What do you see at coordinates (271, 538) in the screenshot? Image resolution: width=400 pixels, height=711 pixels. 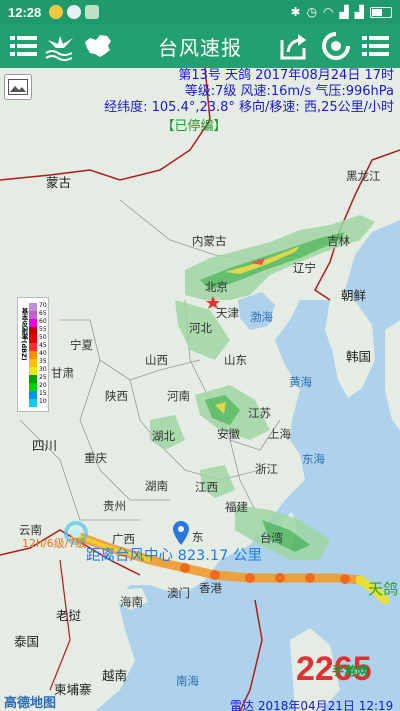 I see `place-label: 台湾` at bounding box center [271, 538].